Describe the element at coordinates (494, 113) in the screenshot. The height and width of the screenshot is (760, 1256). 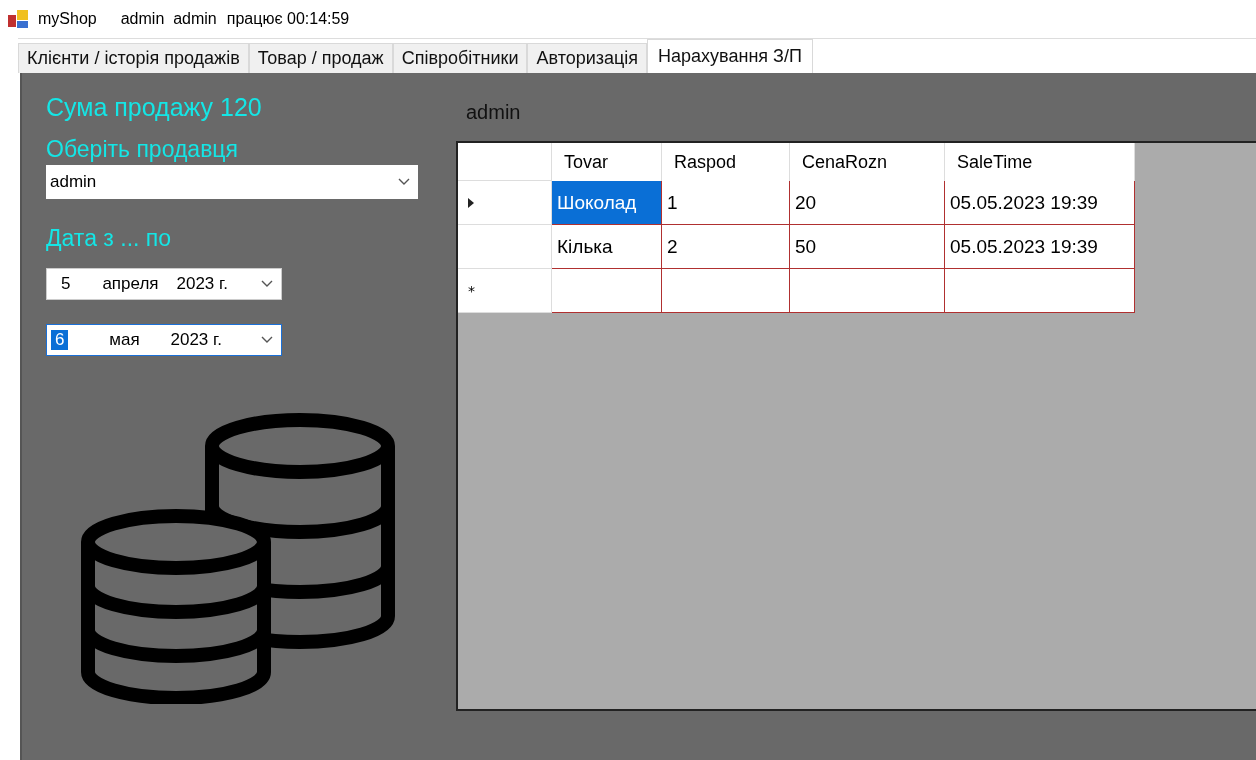
I see `grid-title: admin` at that location.